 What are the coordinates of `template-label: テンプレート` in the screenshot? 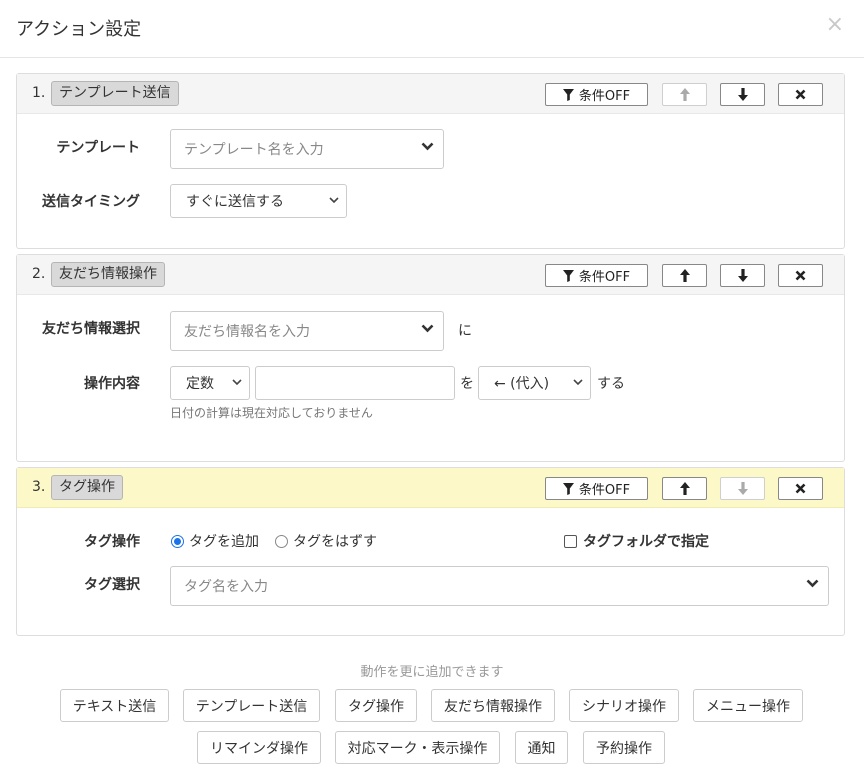 It's located at (98, 148).